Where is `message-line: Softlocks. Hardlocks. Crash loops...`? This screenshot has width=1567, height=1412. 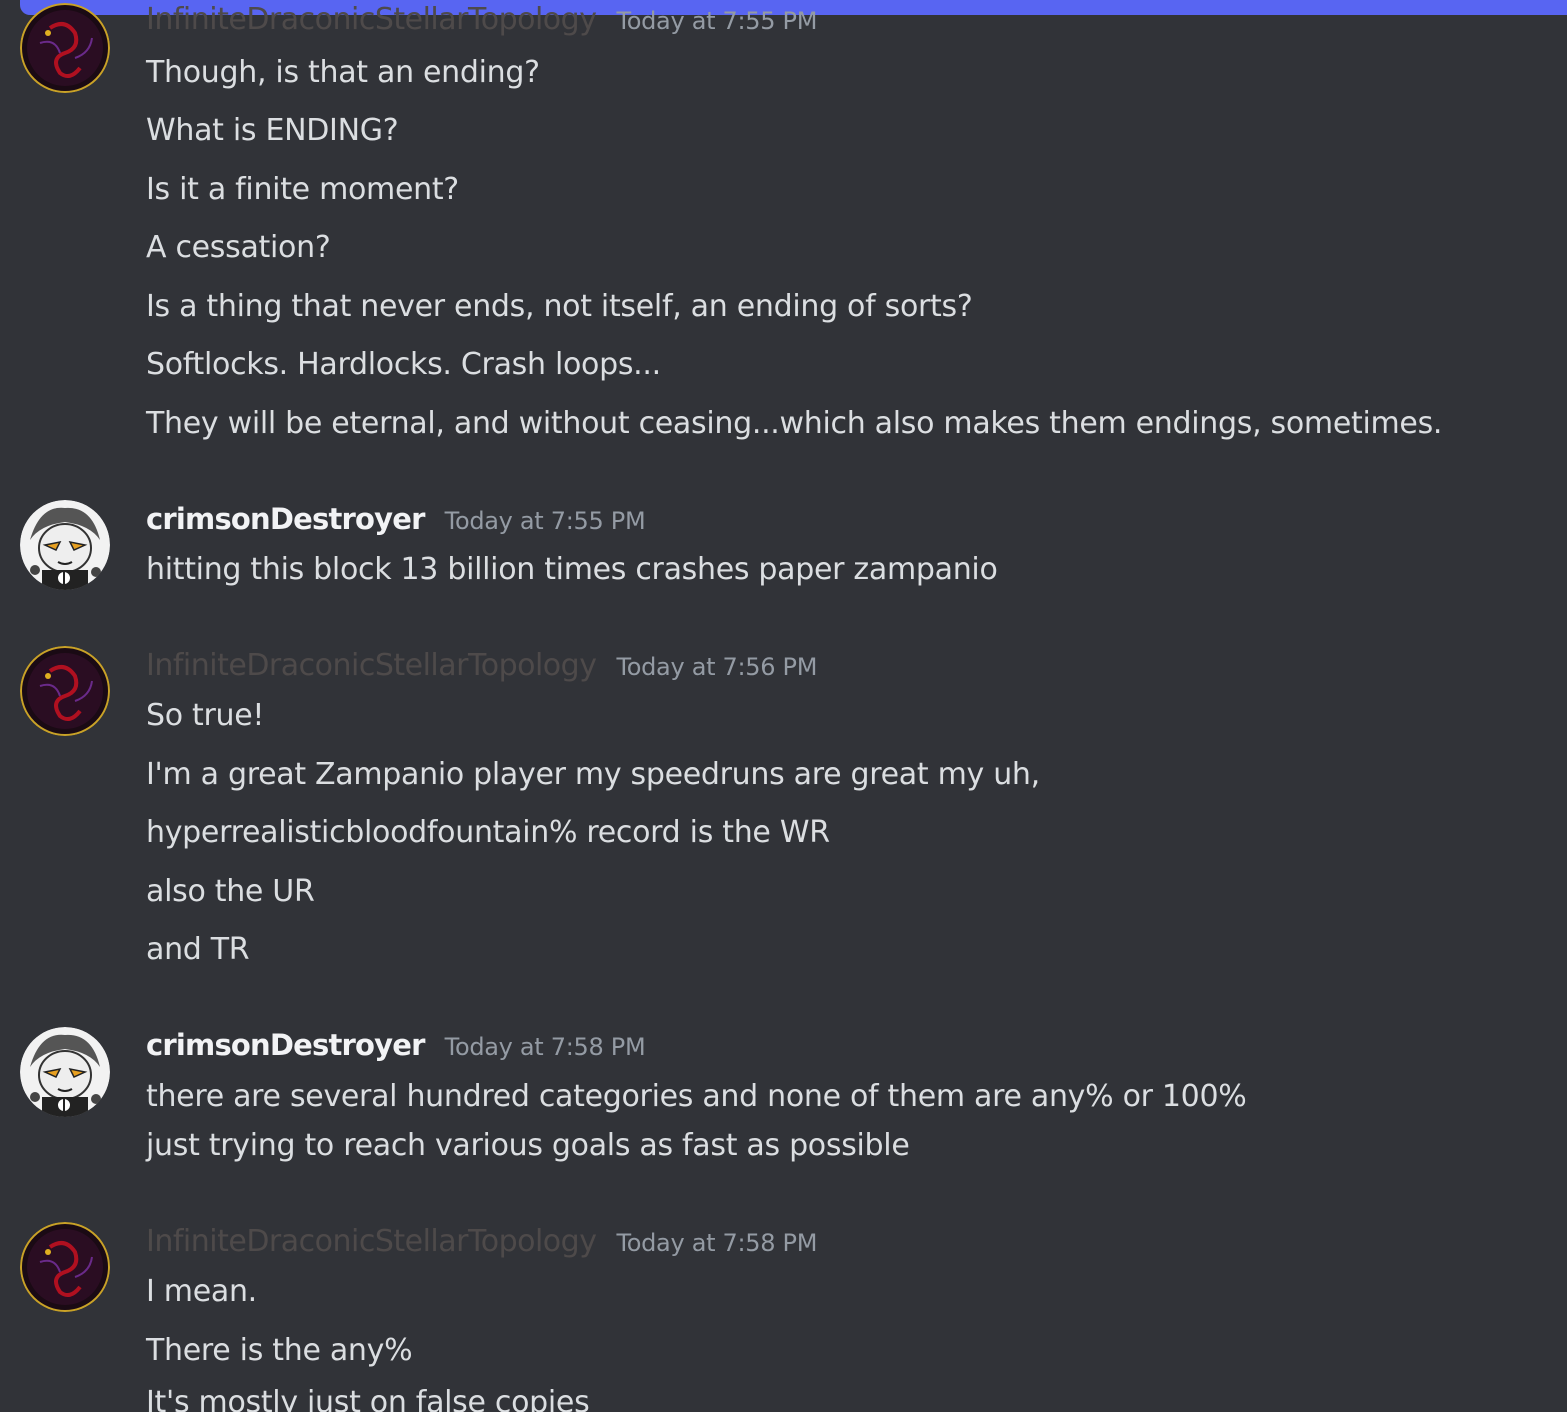 message-line: Softlocks. Hardlocks. Crash loops... is located at coordinates (403, 364).